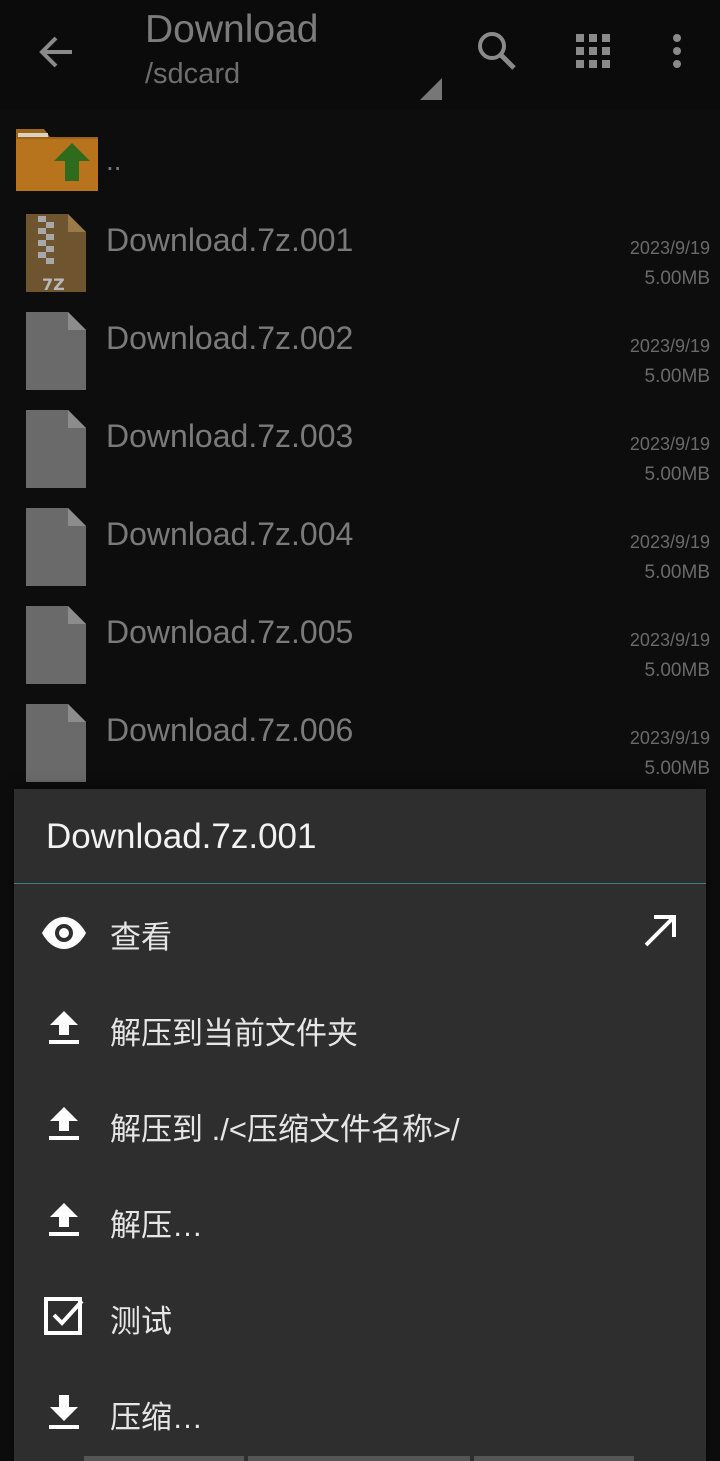 The image size is (720, 1461). What do you see at coordinates (192, 74) in the screenshot?
I see `current-path: /sdcard` at bounding box center [192, 74].